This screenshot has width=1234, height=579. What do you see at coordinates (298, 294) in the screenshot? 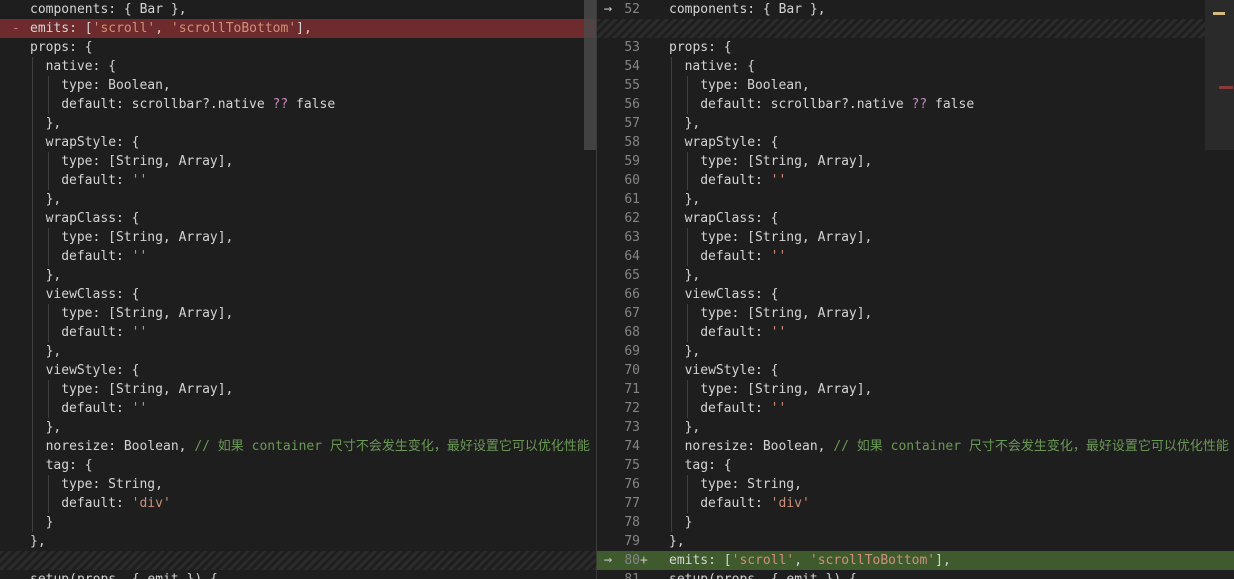
I see `code-line: viewClass: {` at bounding box center [298, 294].